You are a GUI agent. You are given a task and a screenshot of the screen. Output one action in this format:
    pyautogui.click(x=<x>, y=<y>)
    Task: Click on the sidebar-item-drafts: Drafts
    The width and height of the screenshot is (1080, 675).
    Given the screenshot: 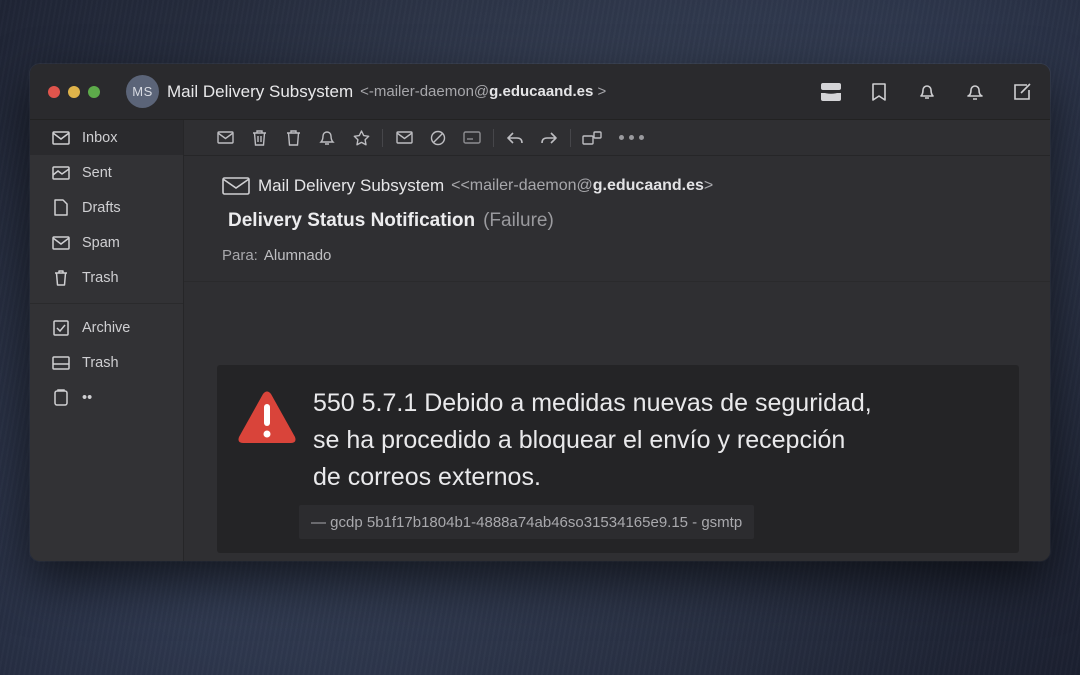 What is the action you would take?
    pyautogui.click(x=106, y=207)
    